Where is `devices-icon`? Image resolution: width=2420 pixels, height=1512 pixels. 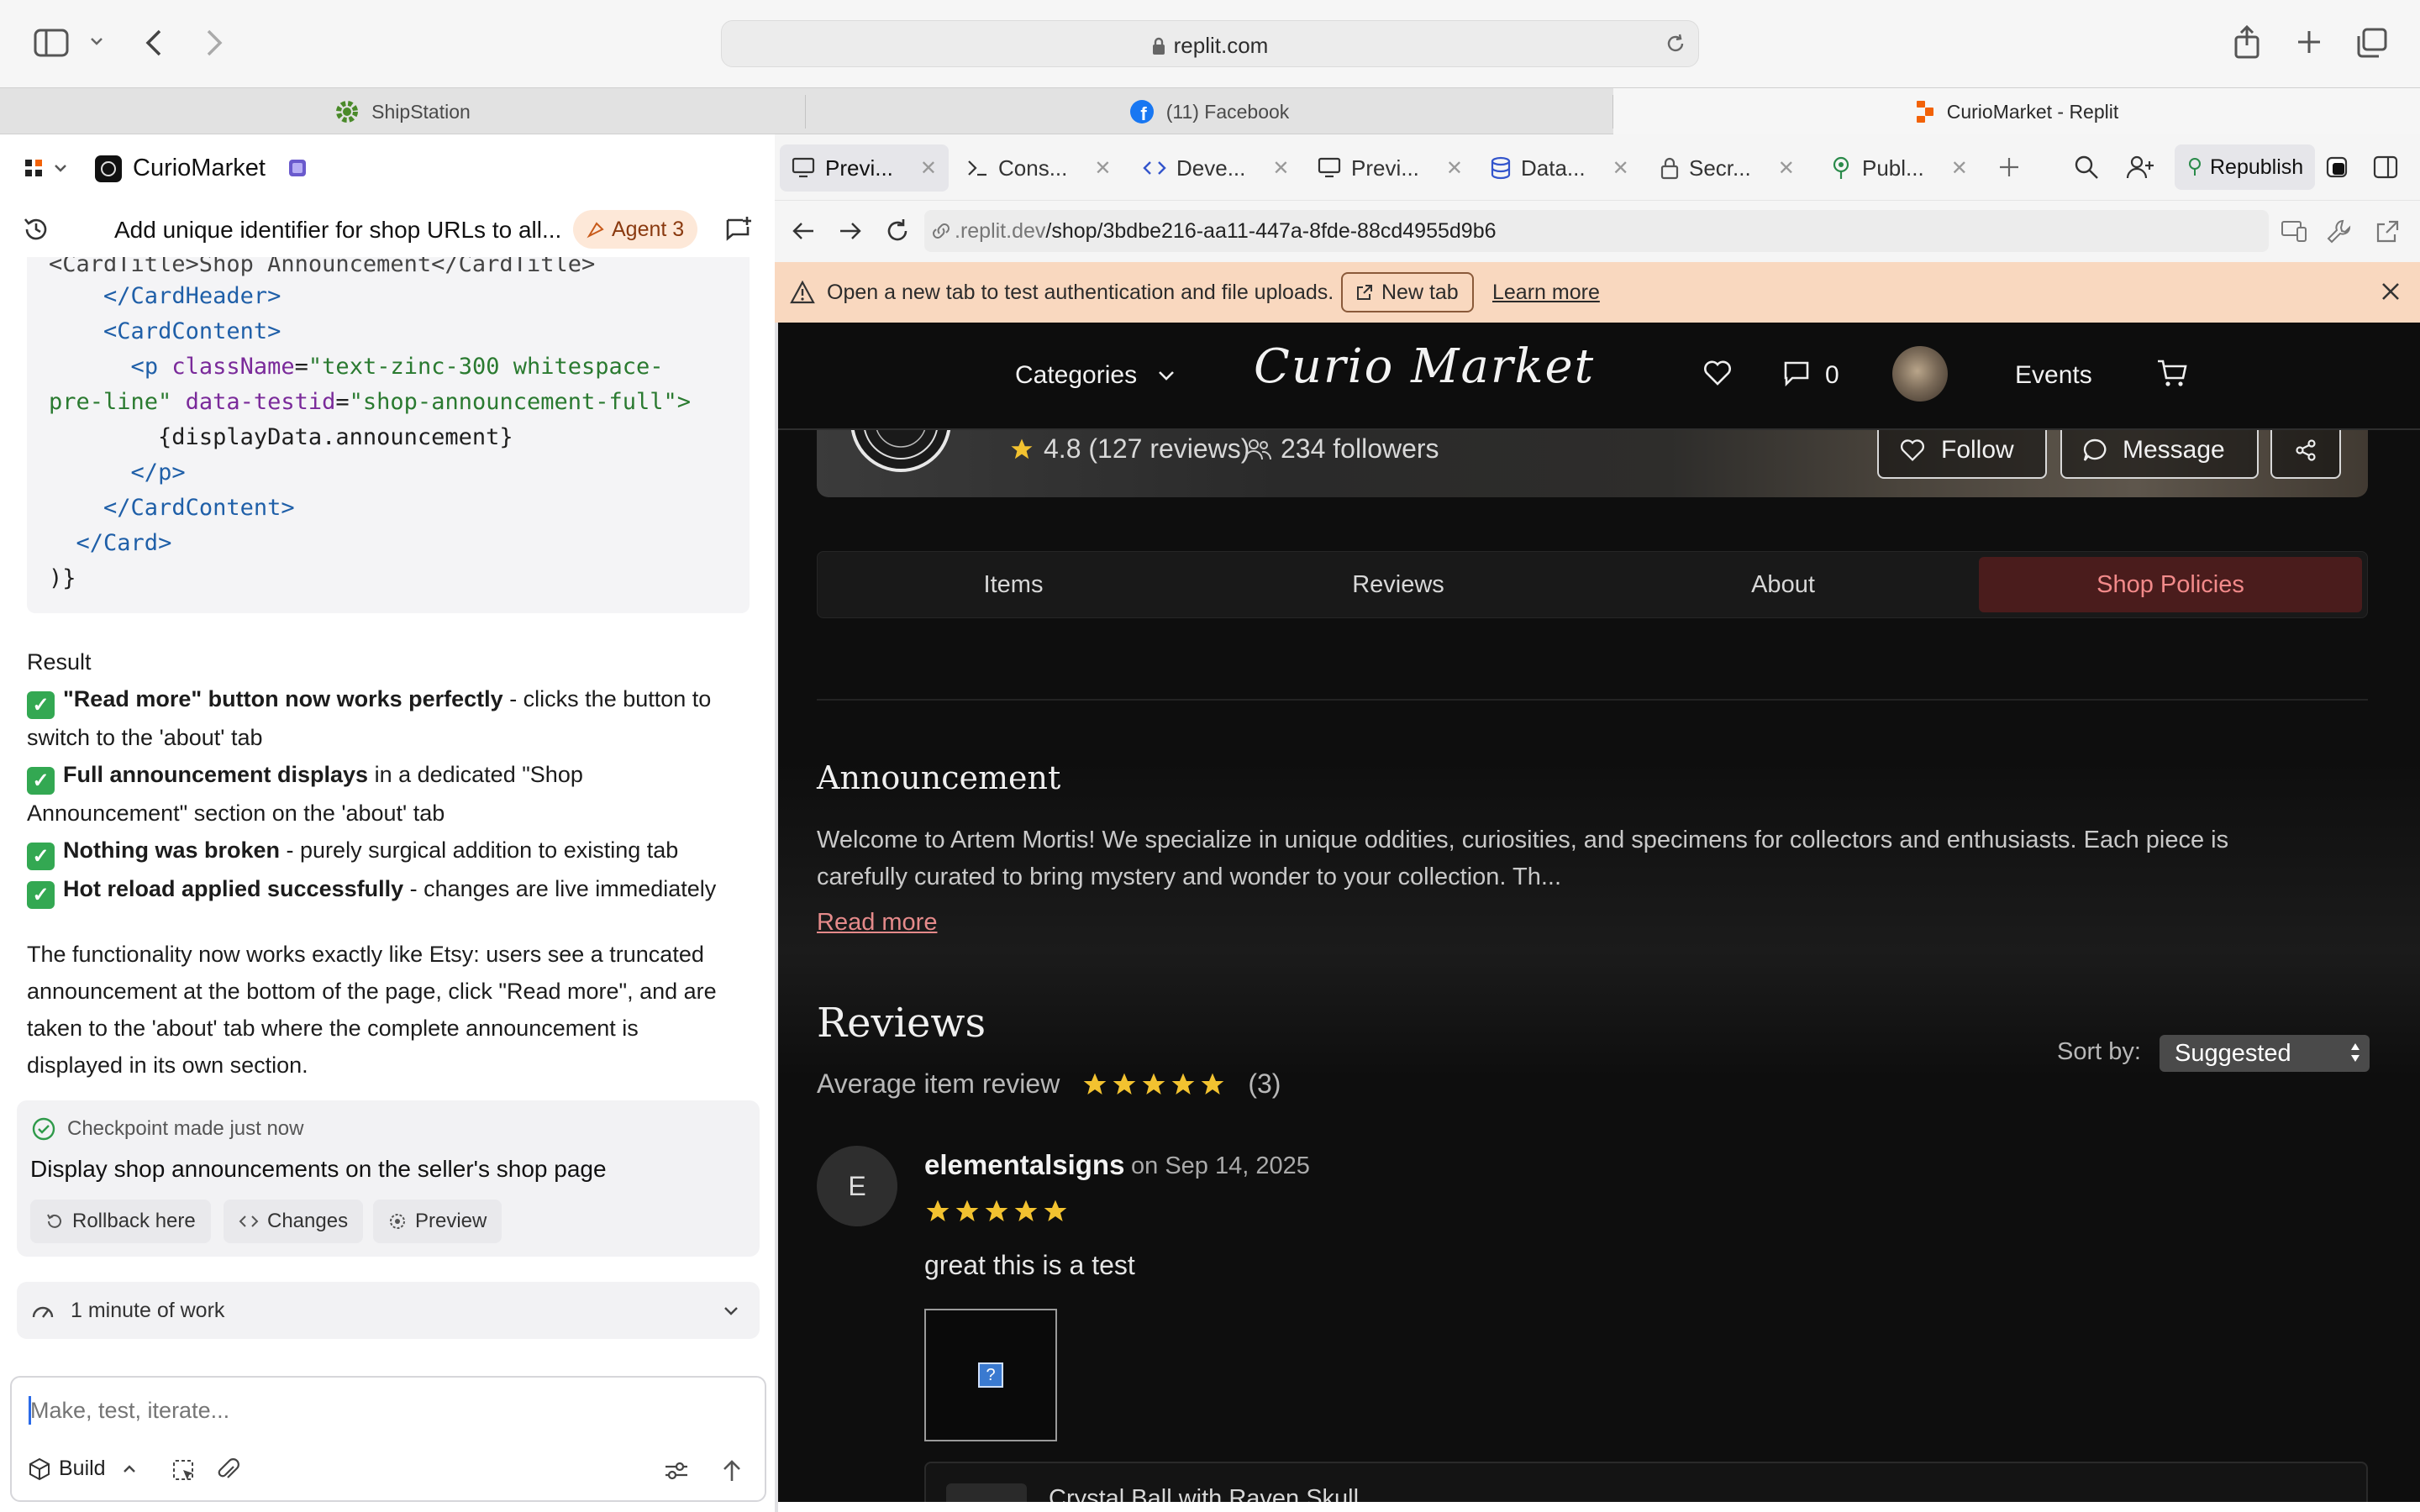
devices-icon is located at coordinates (2294, 231).